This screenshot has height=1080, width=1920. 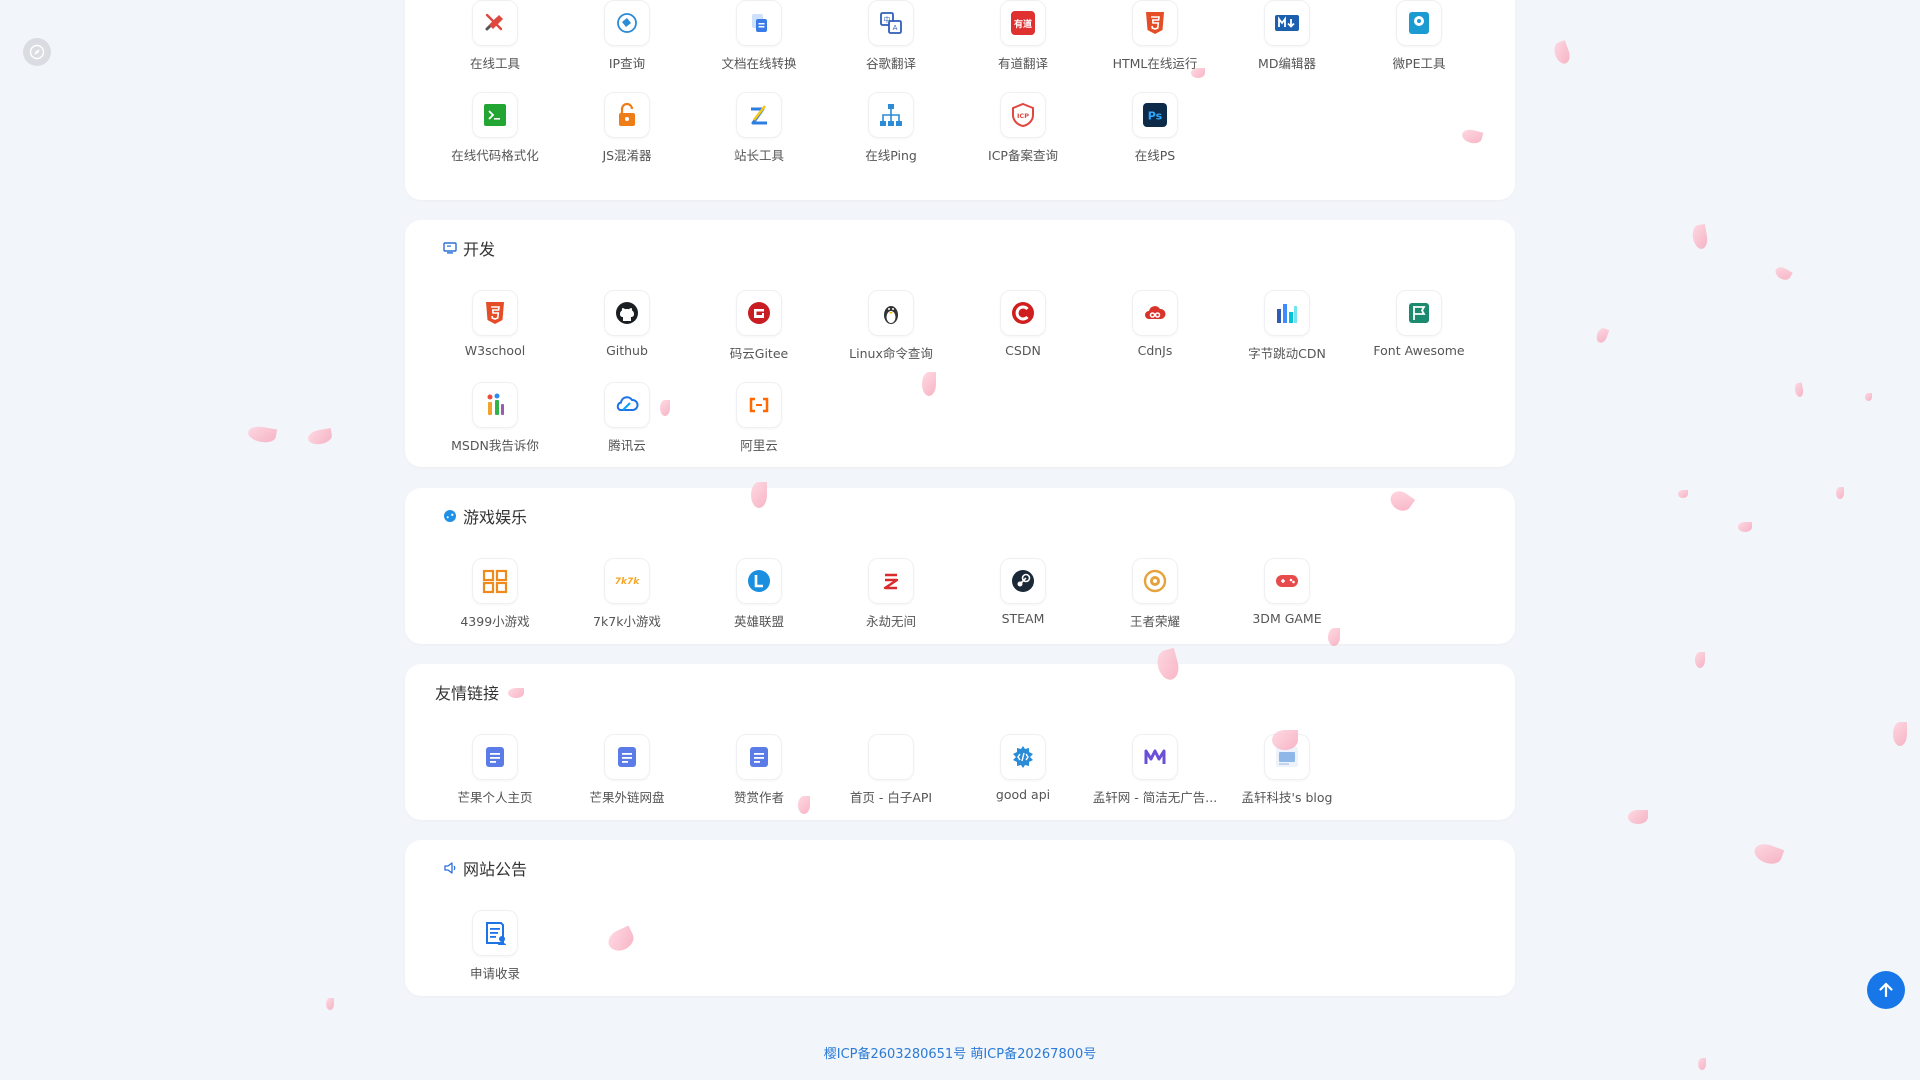 I want to click on site-link-tile: 腾讯云, so click(x=627, y=423).